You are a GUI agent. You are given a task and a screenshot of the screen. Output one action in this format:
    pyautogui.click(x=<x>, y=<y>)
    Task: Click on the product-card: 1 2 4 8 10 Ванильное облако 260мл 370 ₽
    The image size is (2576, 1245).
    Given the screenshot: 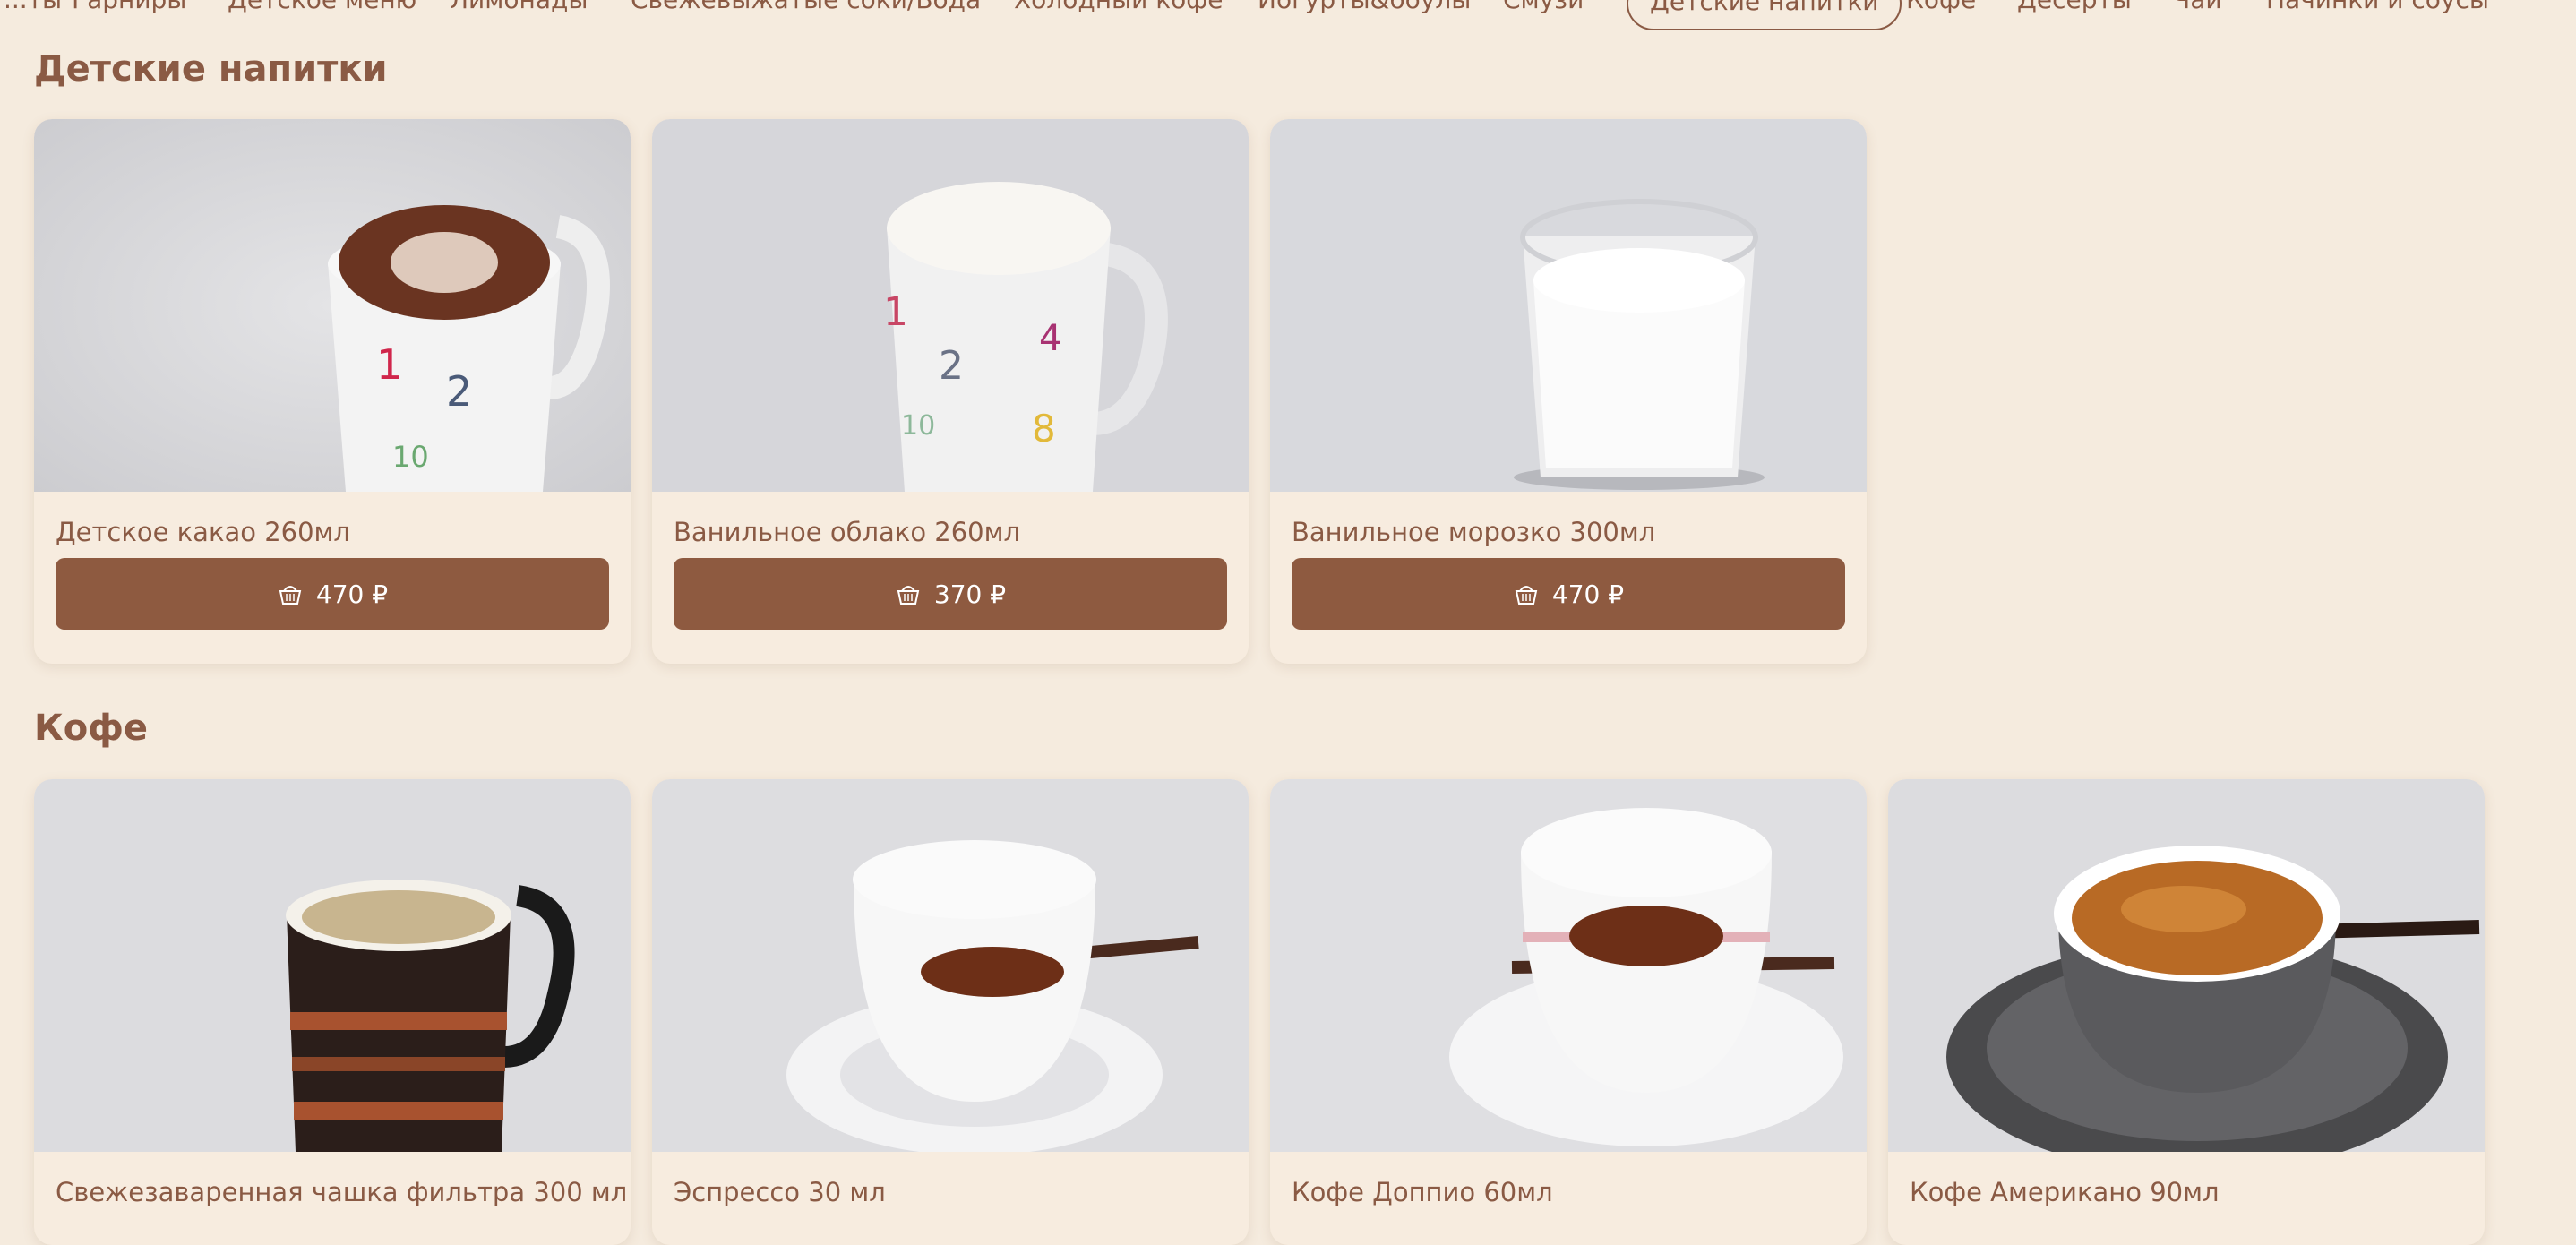 What is the action you would take?
    pyautogui.click(x=950, y=391)
    